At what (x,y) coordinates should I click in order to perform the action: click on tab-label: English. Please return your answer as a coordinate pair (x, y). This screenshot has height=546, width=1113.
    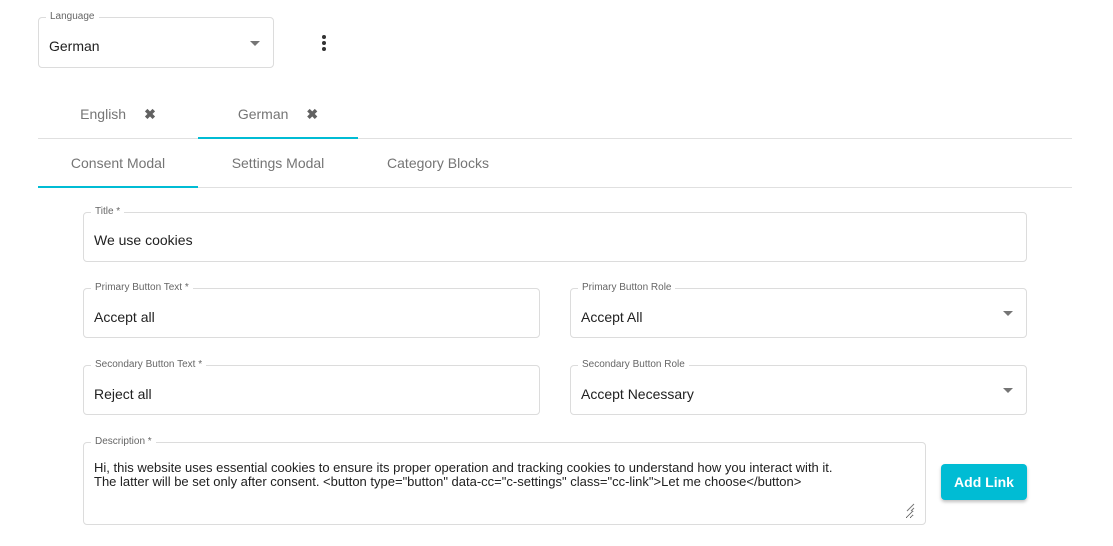
    Looking at the image, I should click on (103, 114).